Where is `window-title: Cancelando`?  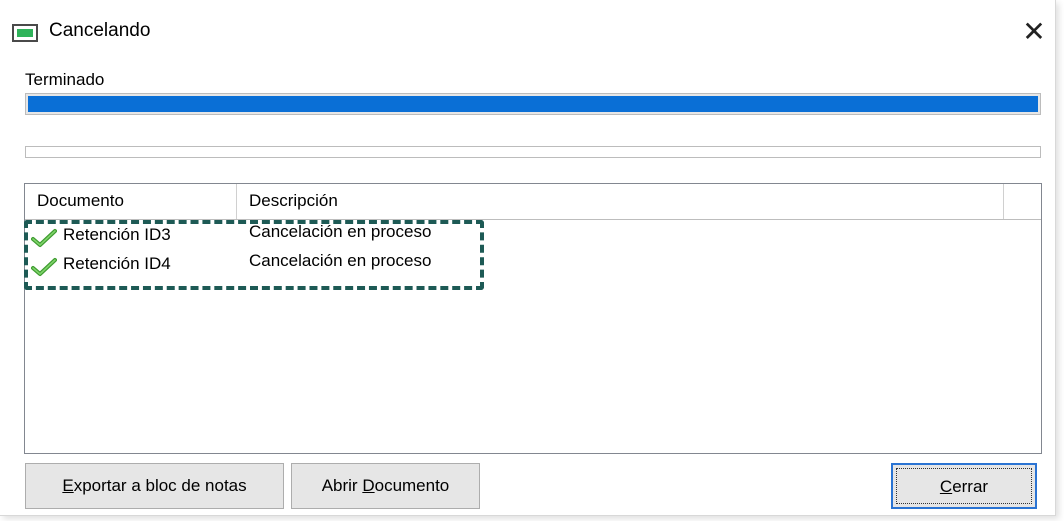 window-title: Cancelando is located at coordinates (100, 30).